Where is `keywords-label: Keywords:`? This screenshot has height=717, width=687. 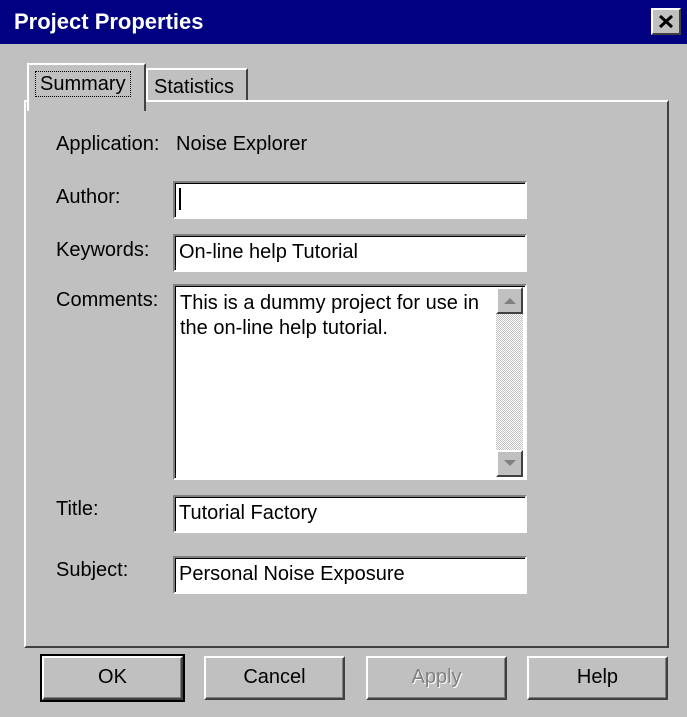 keywords-label: Keywords: is located at coordinates (103, 250).